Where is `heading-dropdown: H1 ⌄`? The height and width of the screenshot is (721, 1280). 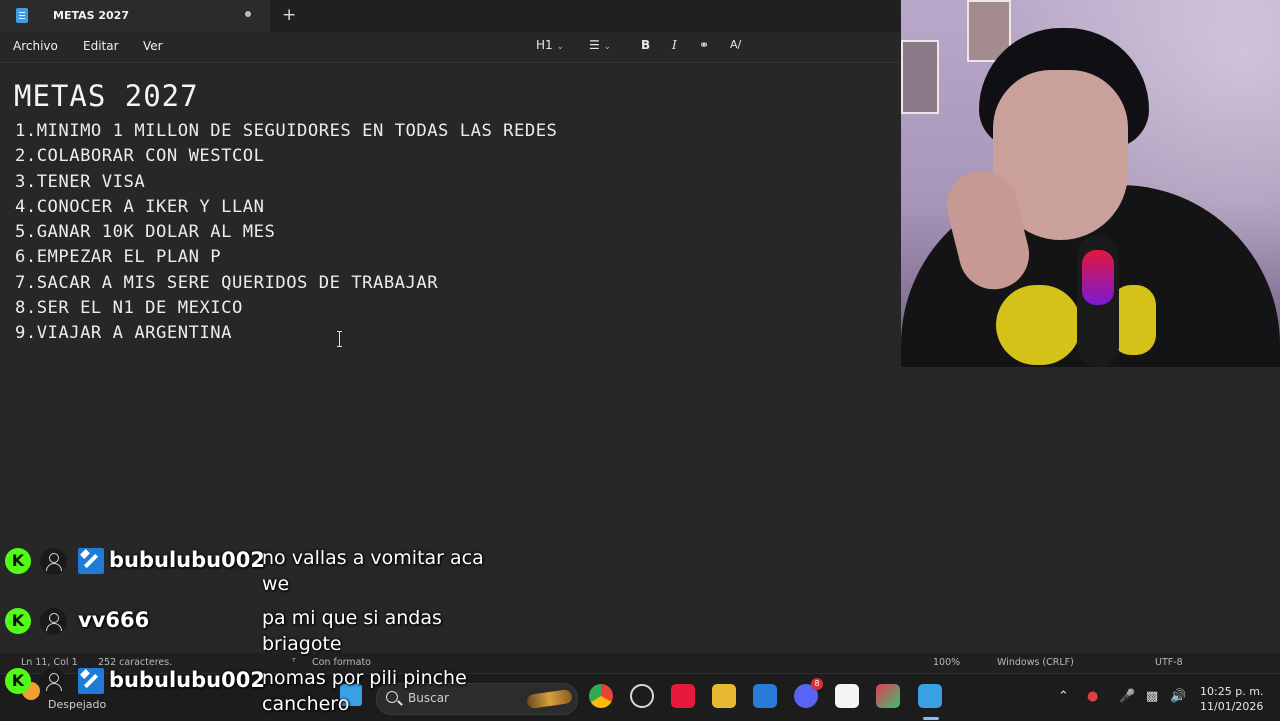
heading-dropdown: H1 ⌄ is located at coordinates (550, 45).